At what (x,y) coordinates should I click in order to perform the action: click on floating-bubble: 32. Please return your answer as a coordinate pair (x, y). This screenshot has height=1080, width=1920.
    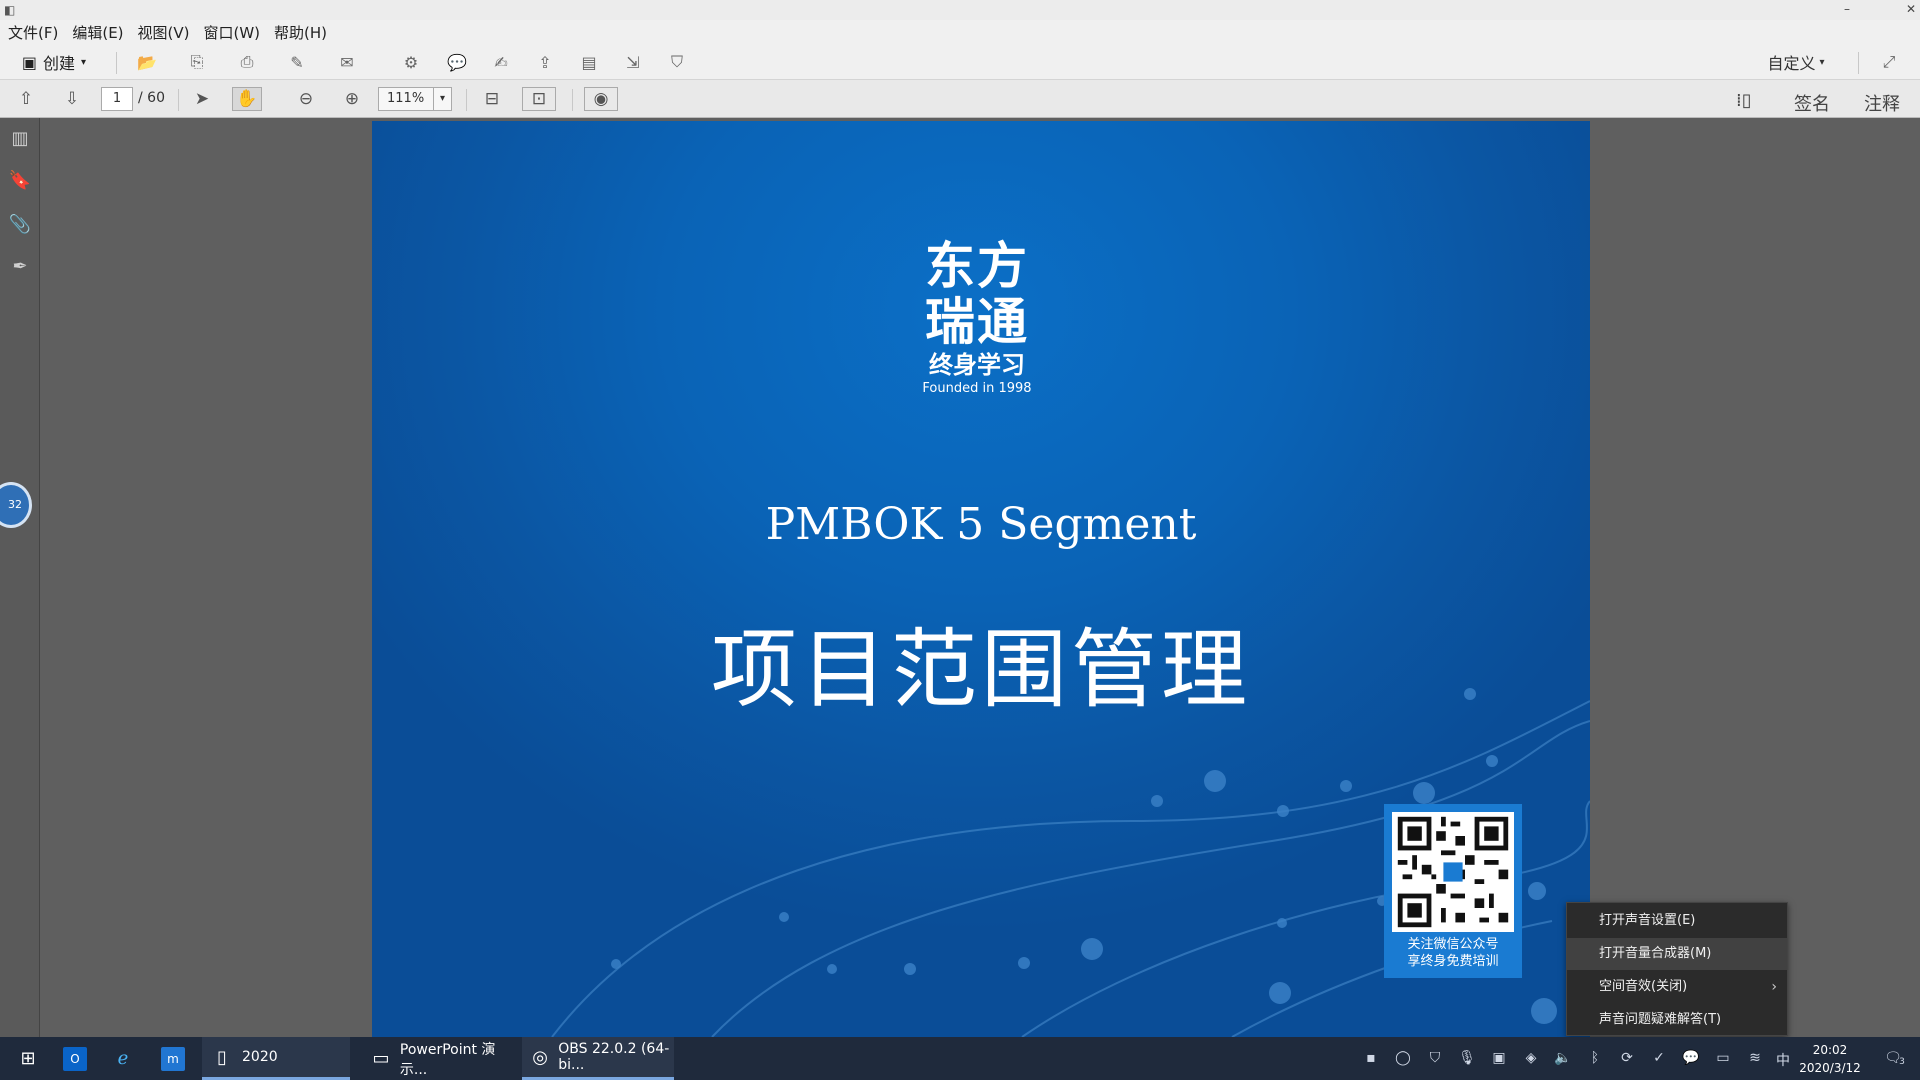
    Looking at the image, I should click on (16, 505).